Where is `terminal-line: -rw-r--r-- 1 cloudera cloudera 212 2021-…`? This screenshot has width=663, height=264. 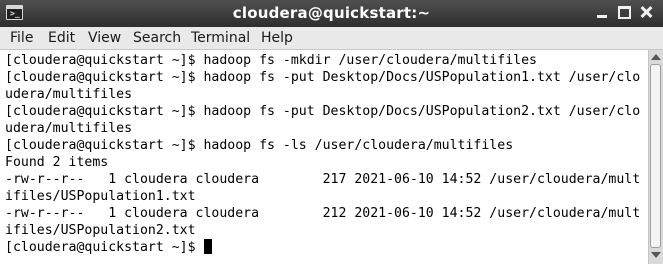
terminal-line: -rw-r--r-- 1 cloudera cloudera 212 2021-… is located at coordinates (323, 213).